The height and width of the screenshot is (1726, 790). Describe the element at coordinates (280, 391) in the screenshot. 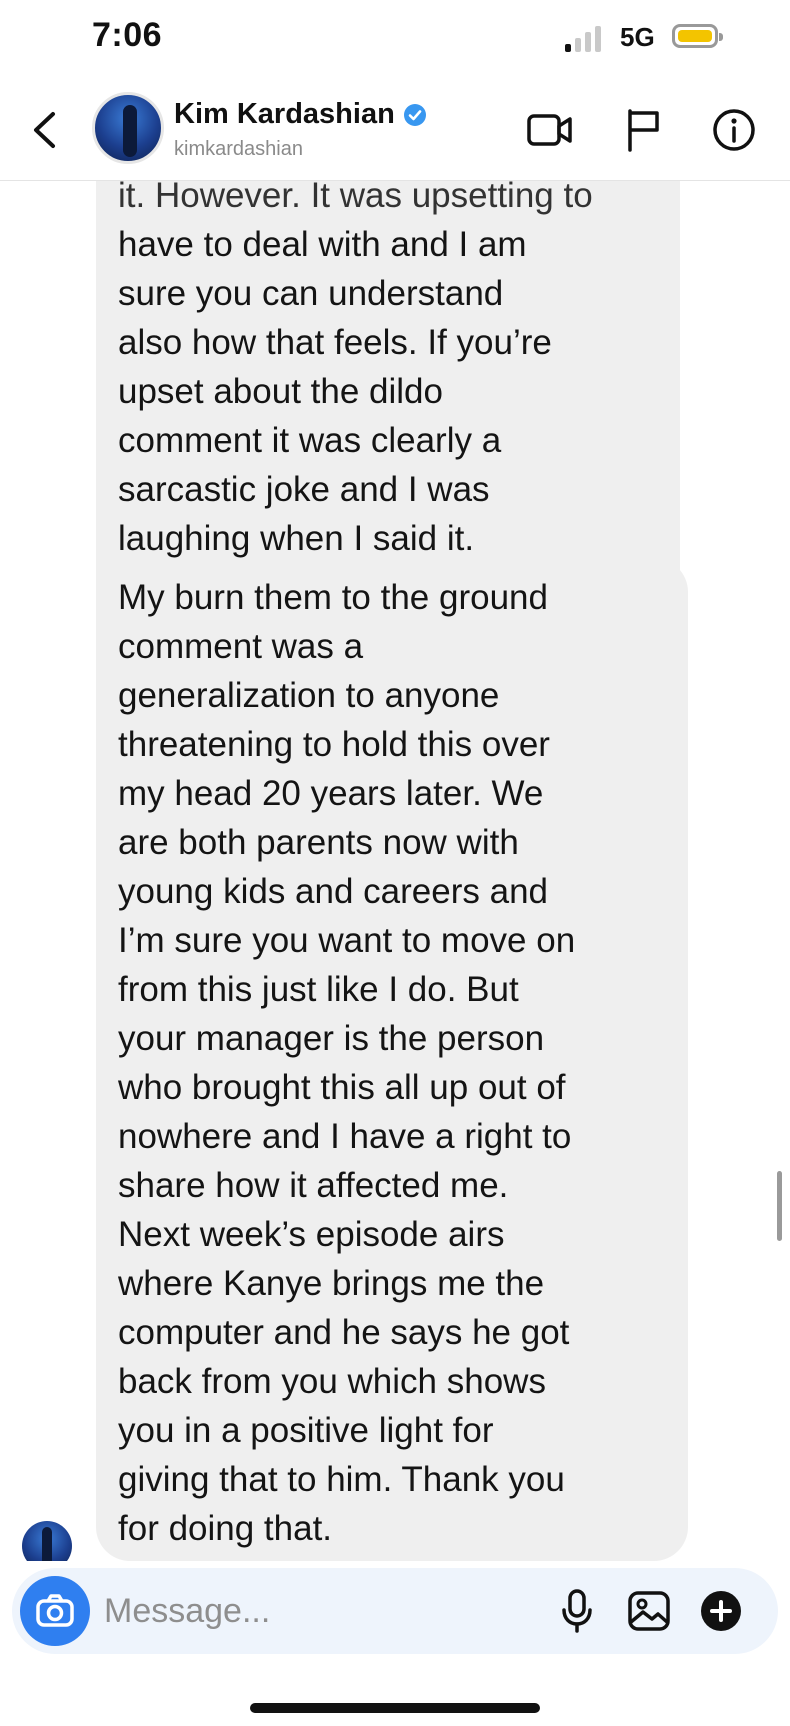

I see `message-line: upset about the dildo` at that location.